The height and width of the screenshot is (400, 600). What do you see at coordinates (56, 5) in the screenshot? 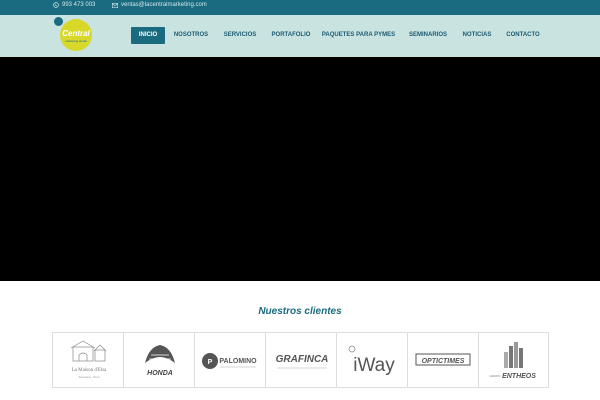
I see `whatsapp-icon` at bounding box center [56, 5].